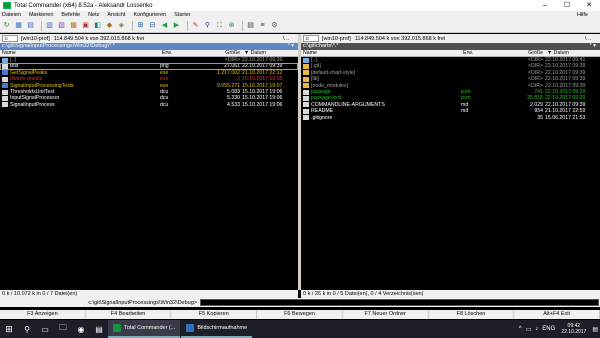 The image size is (600, 338). What do you see at coordinates (10, 38) in the screenshot?
I see `left-drive-select: c` at bounding box center [10, 38].